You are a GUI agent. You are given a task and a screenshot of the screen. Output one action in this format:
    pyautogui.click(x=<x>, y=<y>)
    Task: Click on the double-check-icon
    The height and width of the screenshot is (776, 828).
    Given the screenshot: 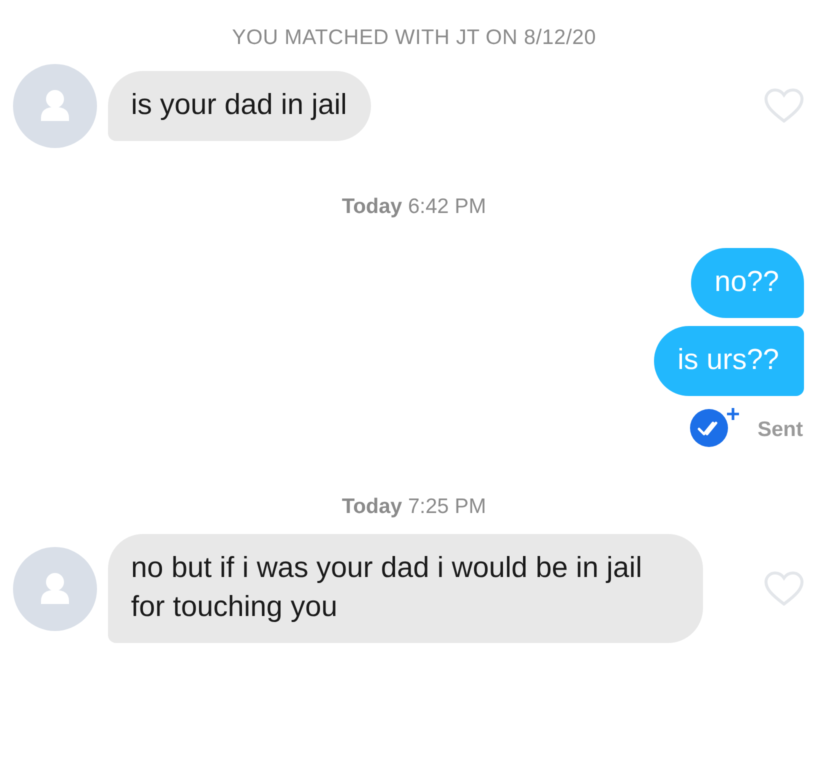 What is the action you would take?
    pyautogui.click(x=714, y=427)
    